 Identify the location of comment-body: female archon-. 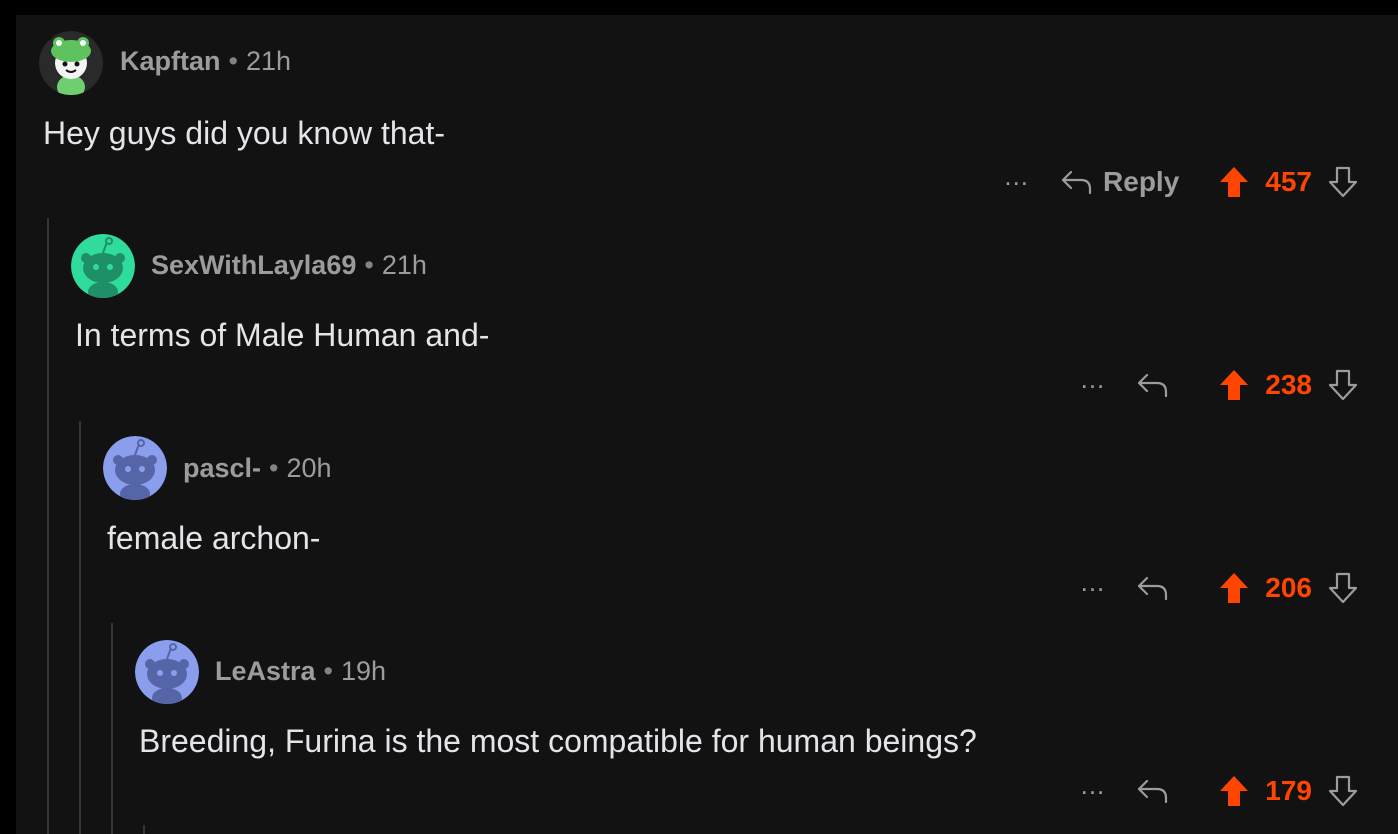
(214, 538).